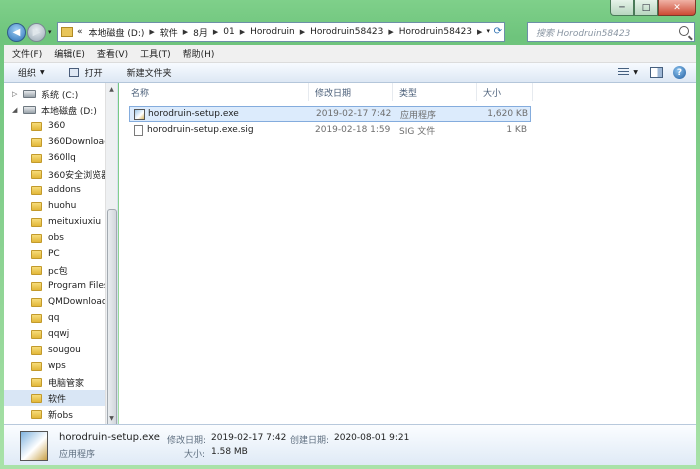  I want to click on breadcrumb-item: 01 ▶, so click(236, 32).